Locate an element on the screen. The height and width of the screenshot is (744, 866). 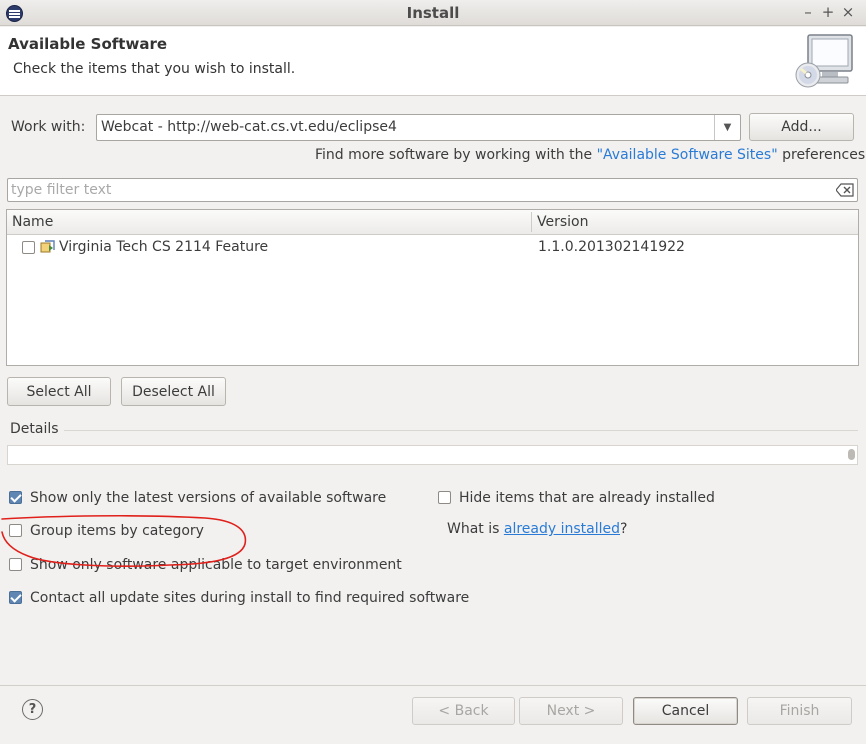
table-header: Name Version is located at coordinates (432, 222).